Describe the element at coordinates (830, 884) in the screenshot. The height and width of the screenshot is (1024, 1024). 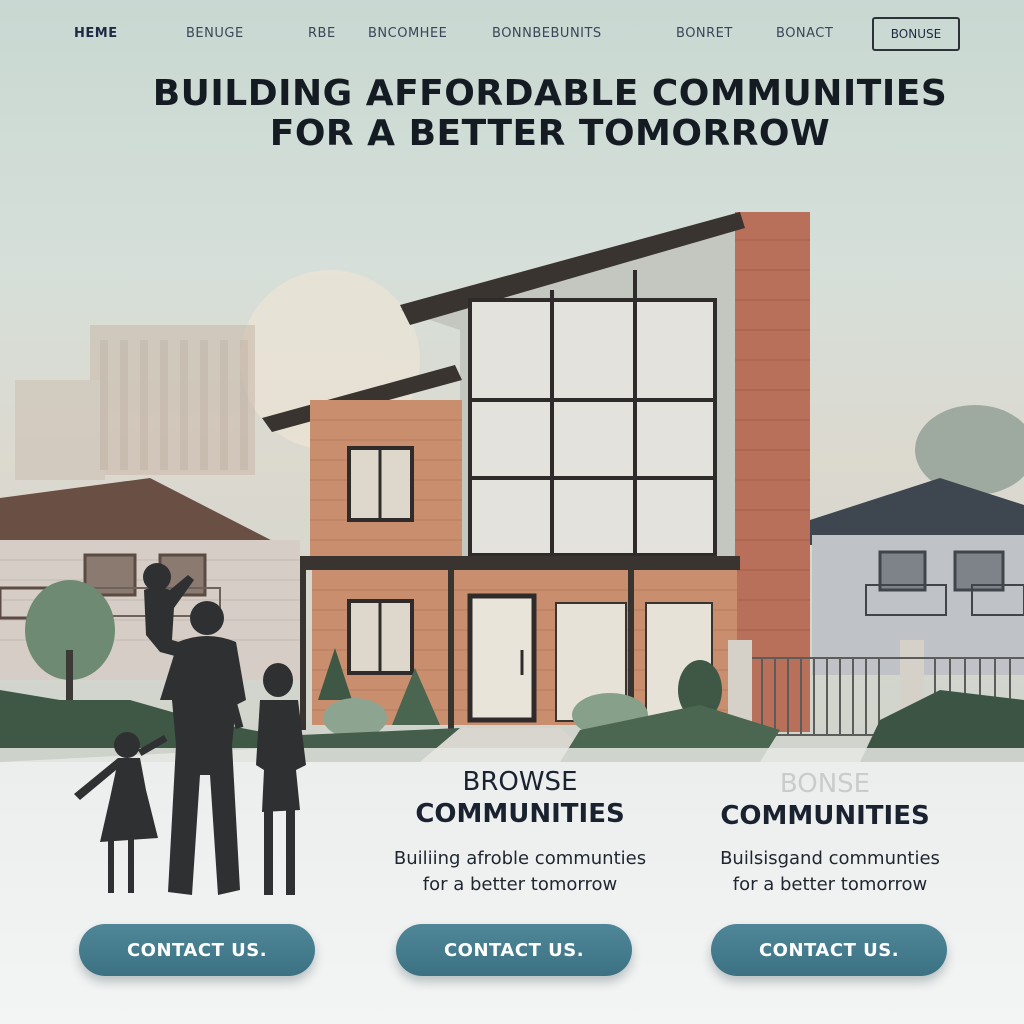
I see `card-communities-text-line2: for a better tomorrow` at that location.